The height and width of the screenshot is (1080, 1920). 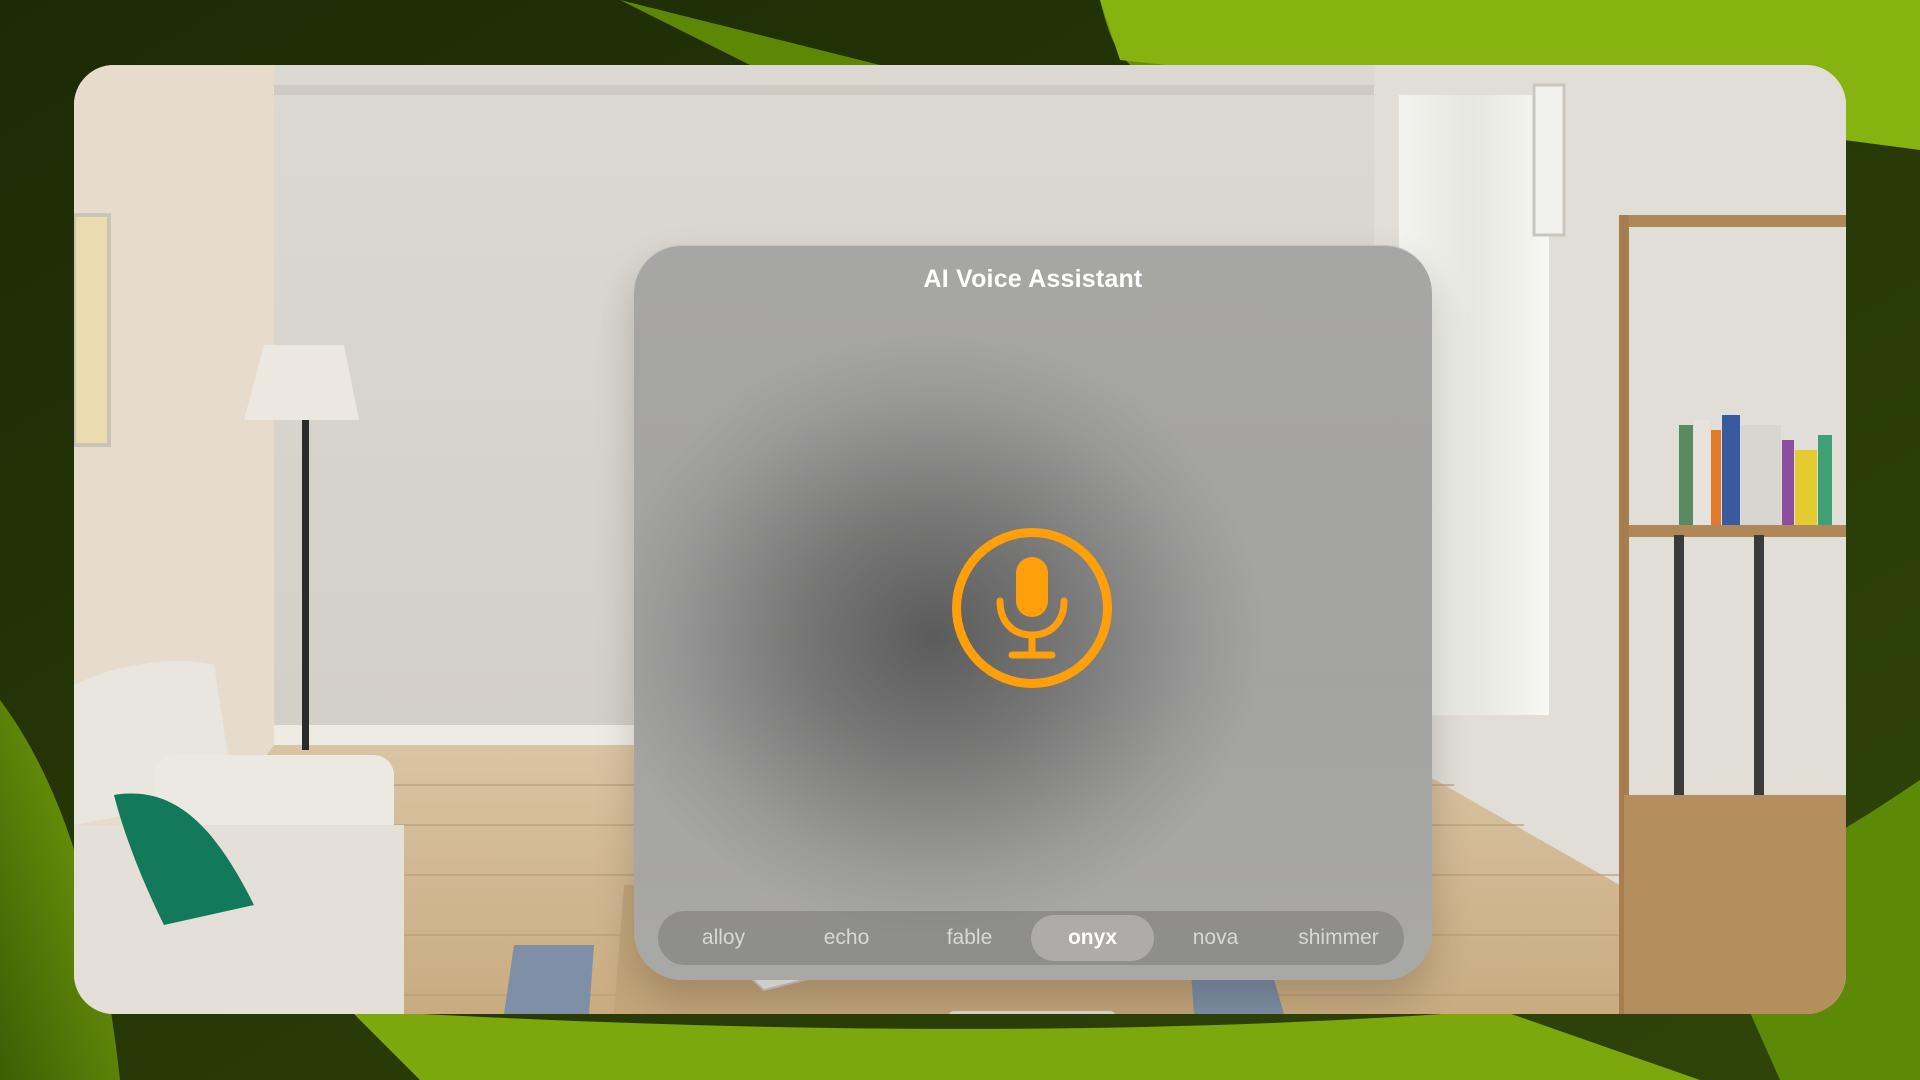 What do you see at coordinates (969, 938) in the screenshot?
I see `voice-option-fable: fable` at bounding box center [969, 938].